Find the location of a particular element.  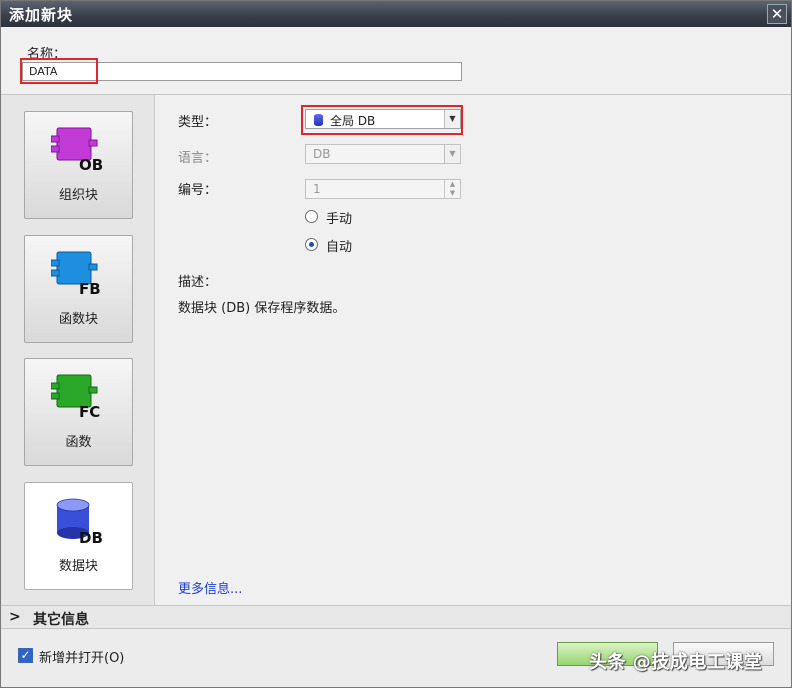

manual-radio is located at coordinates (311, 216).